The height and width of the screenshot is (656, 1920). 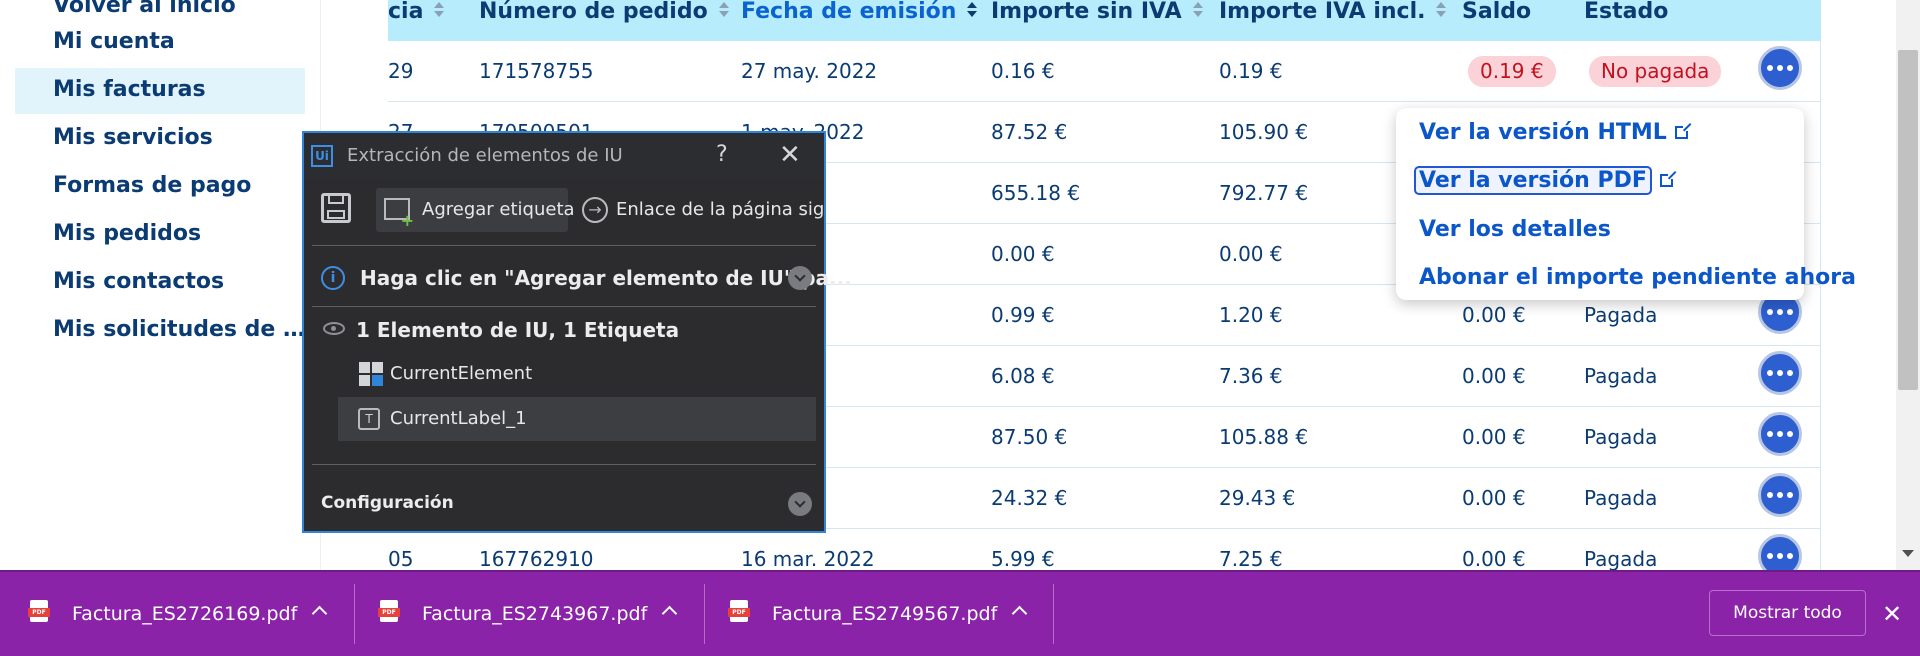 What do you see at coordinates (1908, 553) in the screenshot?
I see `scroll-down-arrow-icon` at bounding box center [1908, 553].